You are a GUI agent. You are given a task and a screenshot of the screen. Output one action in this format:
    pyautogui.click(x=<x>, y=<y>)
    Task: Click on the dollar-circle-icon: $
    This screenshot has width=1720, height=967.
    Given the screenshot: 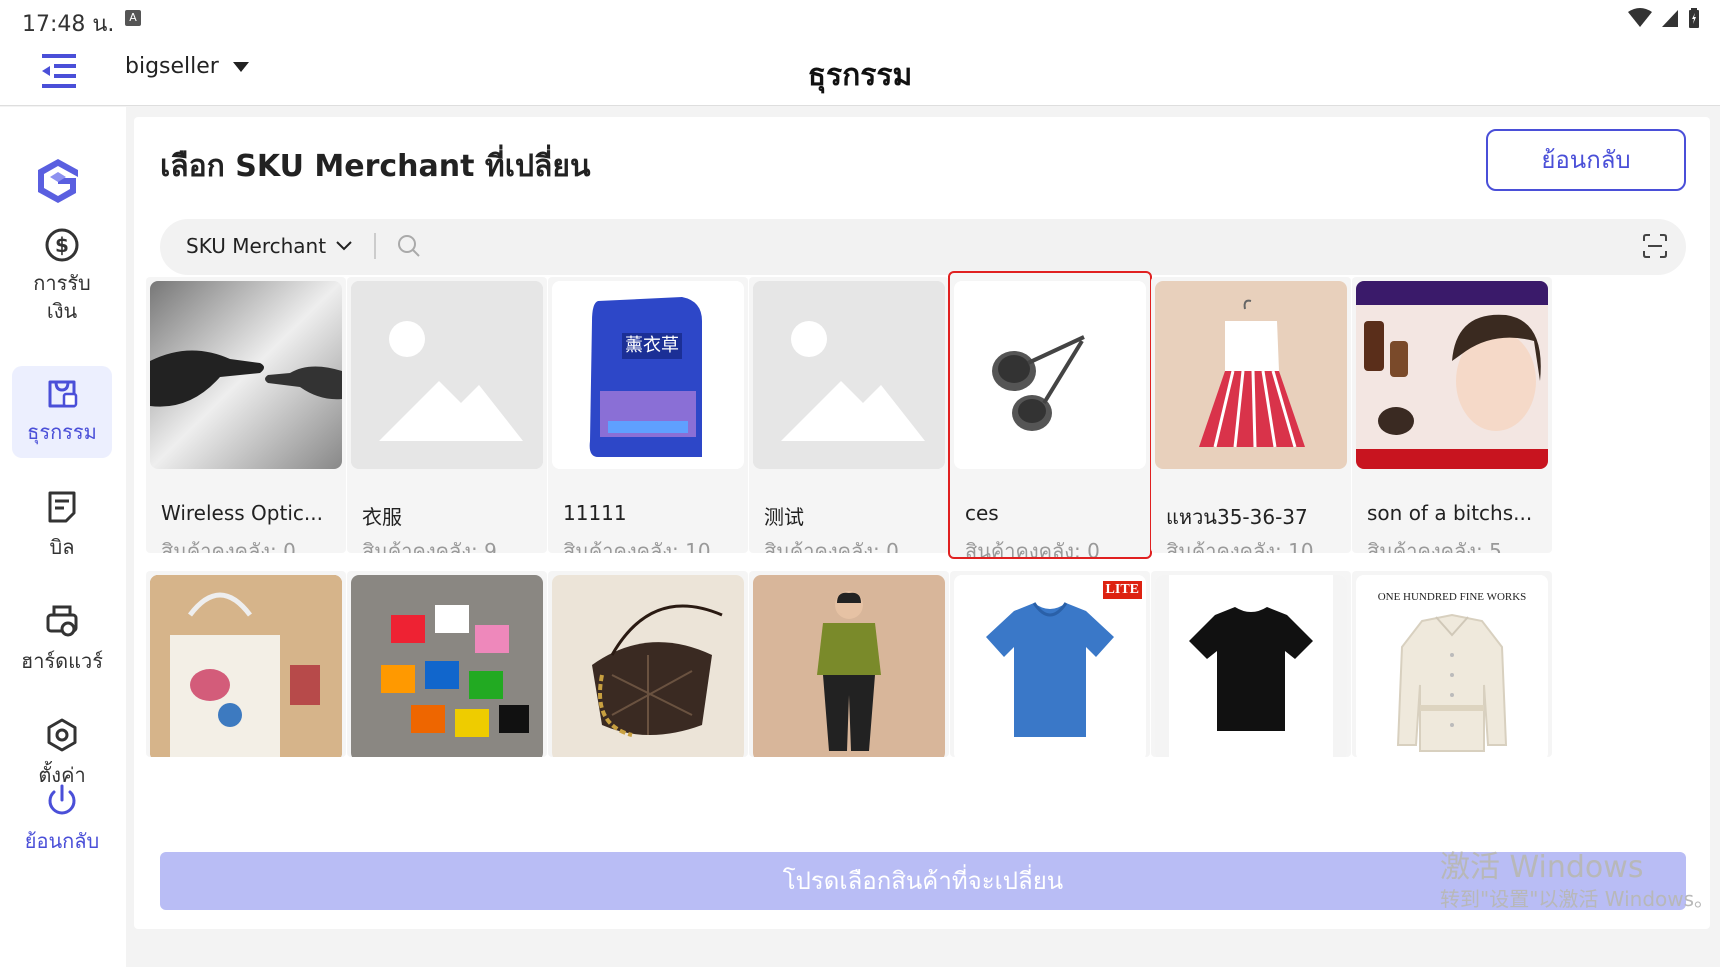 What is the action you would take?
    pyautogui.click(x=62, y=245)
    